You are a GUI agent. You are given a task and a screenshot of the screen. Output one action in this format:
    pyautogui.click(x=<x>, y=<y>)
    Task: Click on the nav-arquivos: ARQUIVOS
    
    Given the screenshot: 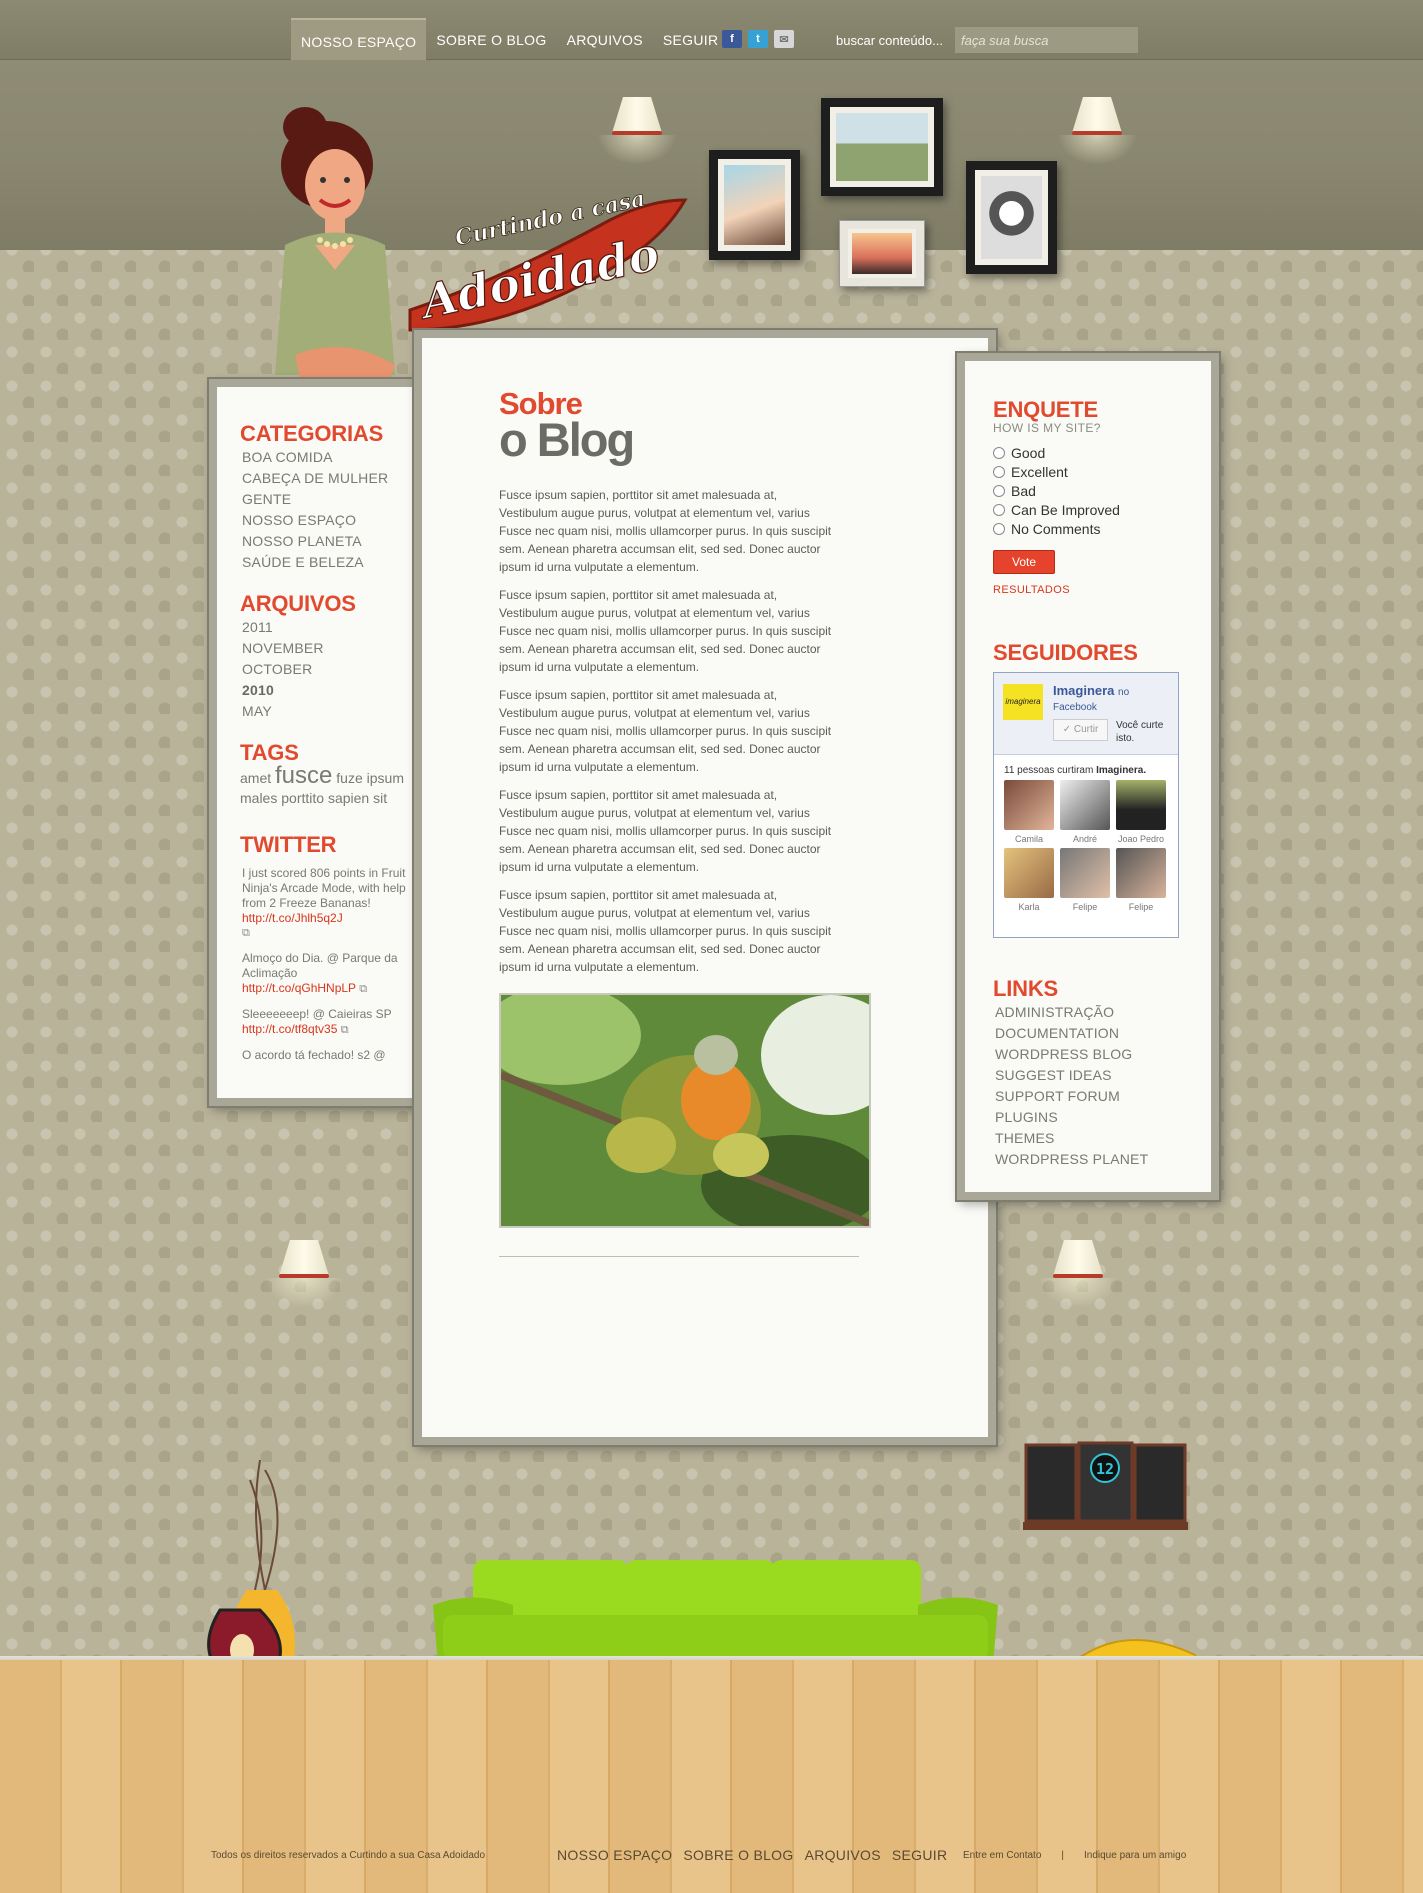 What is the action you would take?
    pyautogui.click(x=605, y=39)
    